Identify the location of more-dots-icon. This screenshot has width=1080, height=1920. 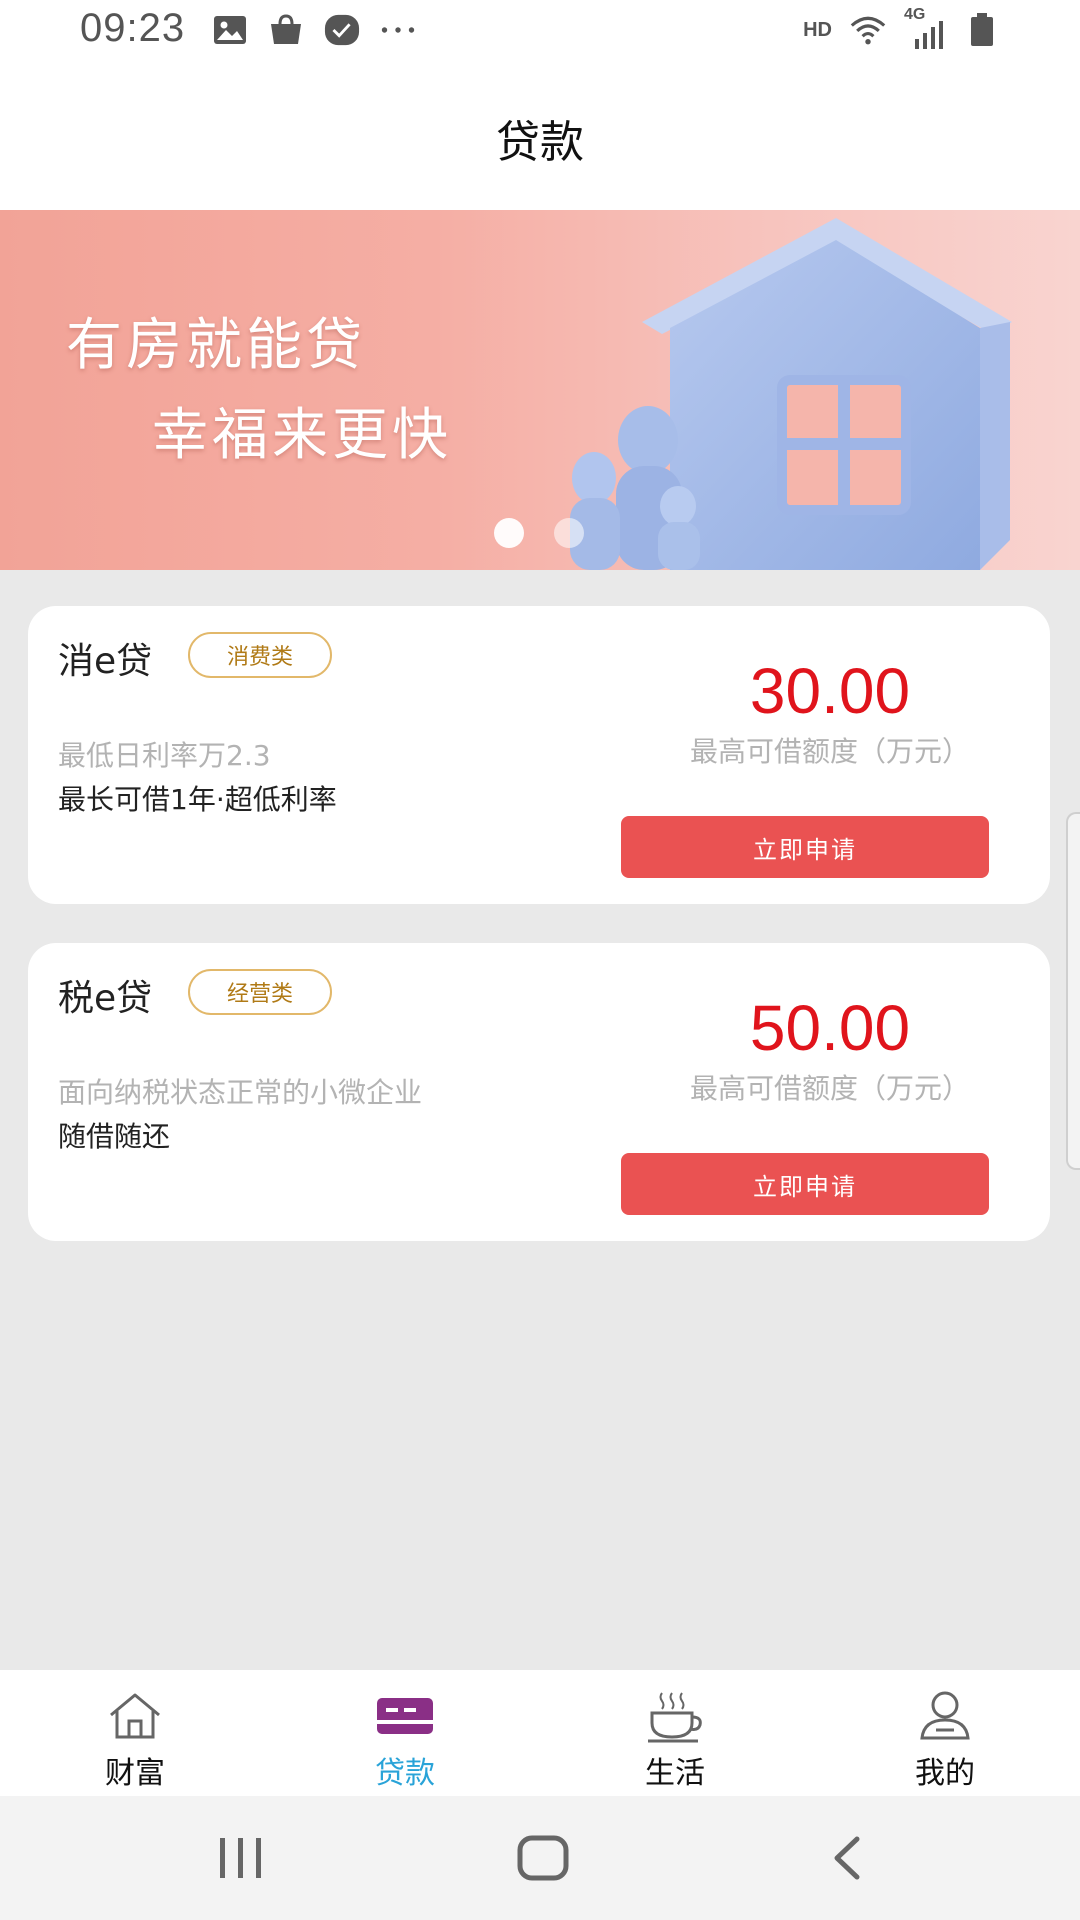
(398, 30).